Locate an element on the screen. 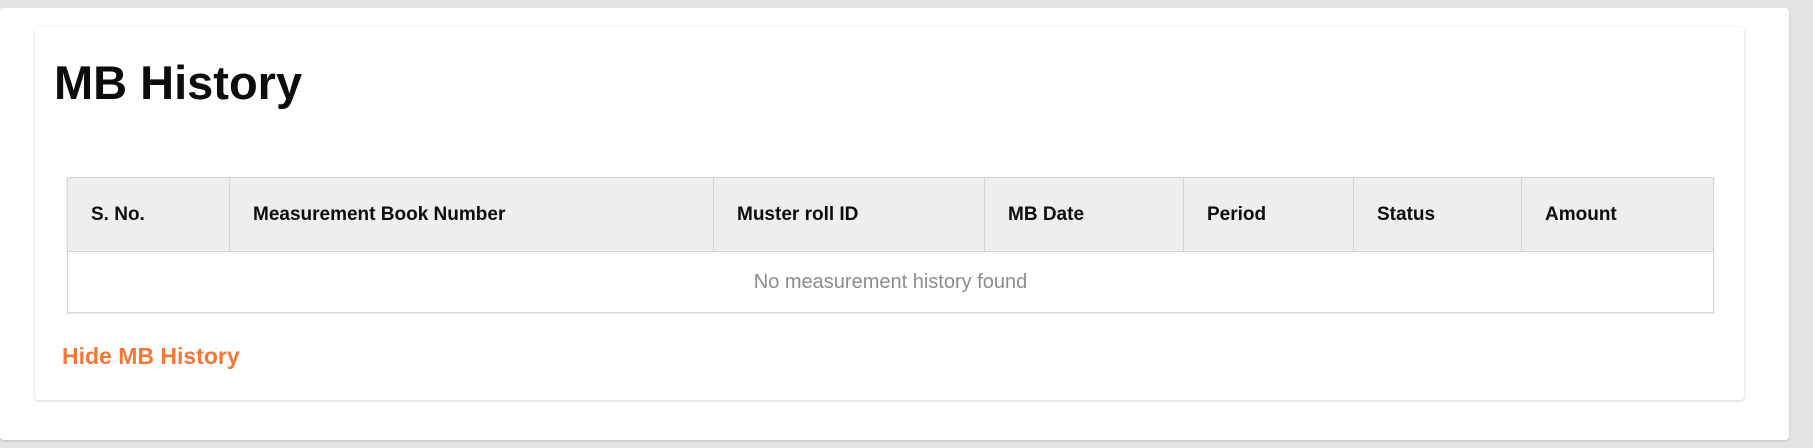  column-header-measurement-book-number: Measurement Book Number is located at coordinates (471, 214).